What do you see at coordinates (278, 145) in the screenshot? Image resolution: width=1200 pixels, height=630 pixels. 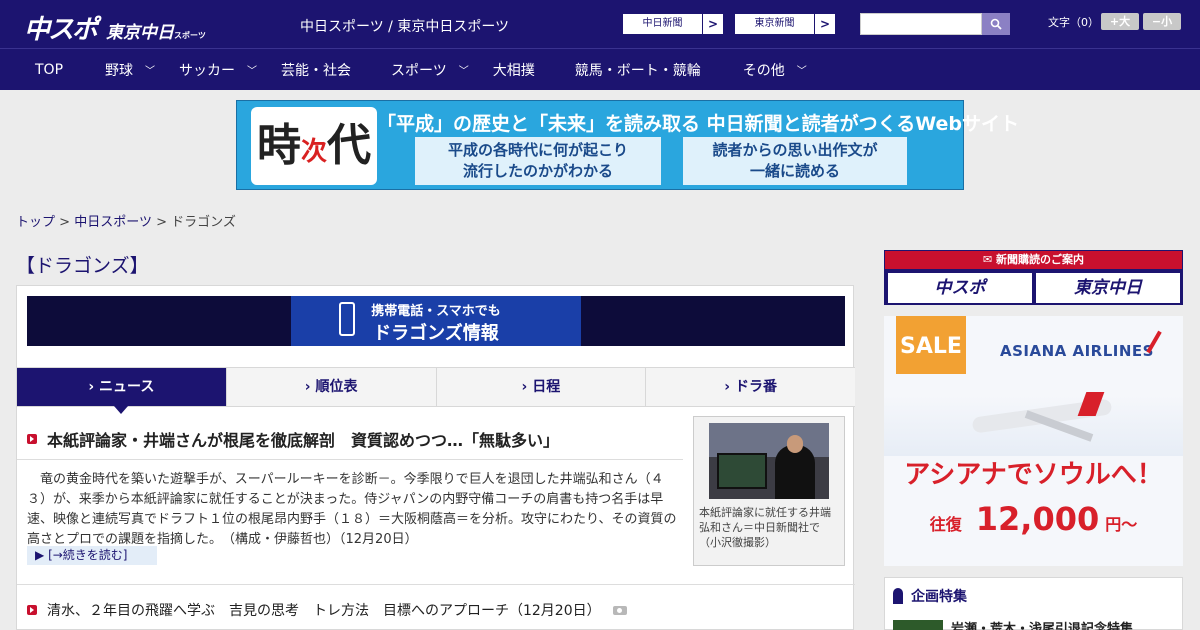 I see `banner-kanji-1: 時` at bounding box center [278, 145].